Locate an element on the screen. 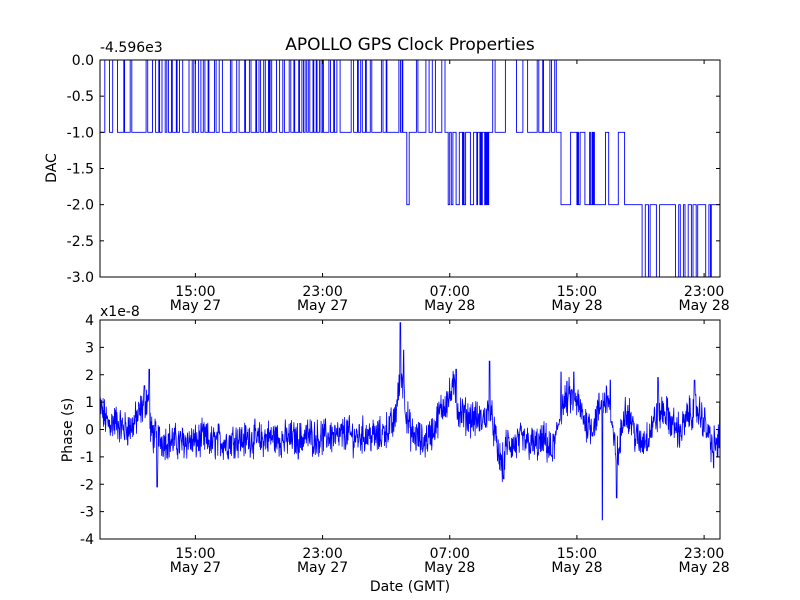 This screenshot has width=800, height=600. y-tick-label: -4 is located at coordinates (87, 540).